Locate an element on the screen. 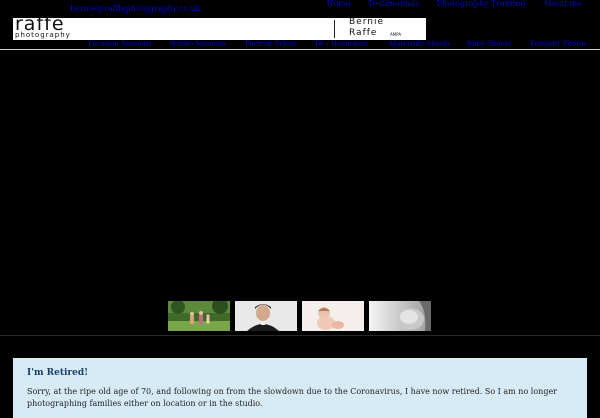 The height and width of the screenshot is (418, 600). logo-brand: raffe photography is located at coordinates (47, 26).